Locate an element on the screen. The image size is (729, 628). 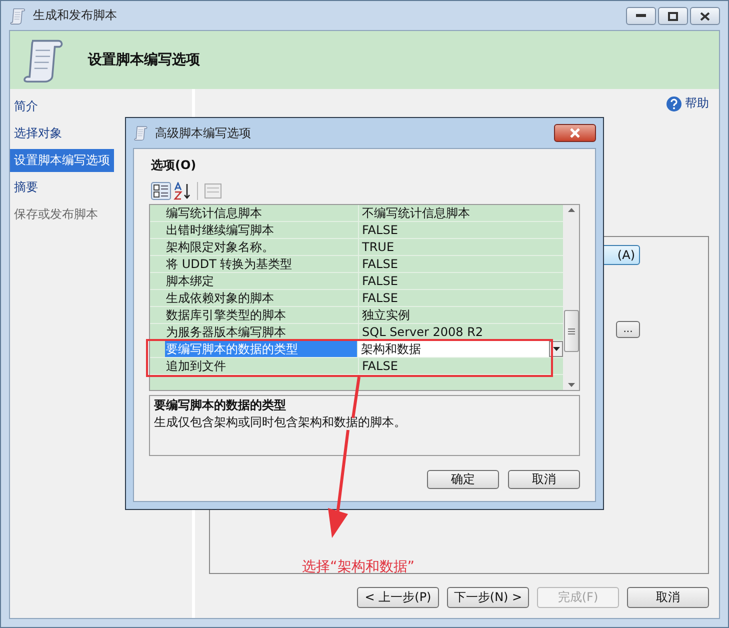
sidebar-item: 摘要 is located at coordinates (26, 187).